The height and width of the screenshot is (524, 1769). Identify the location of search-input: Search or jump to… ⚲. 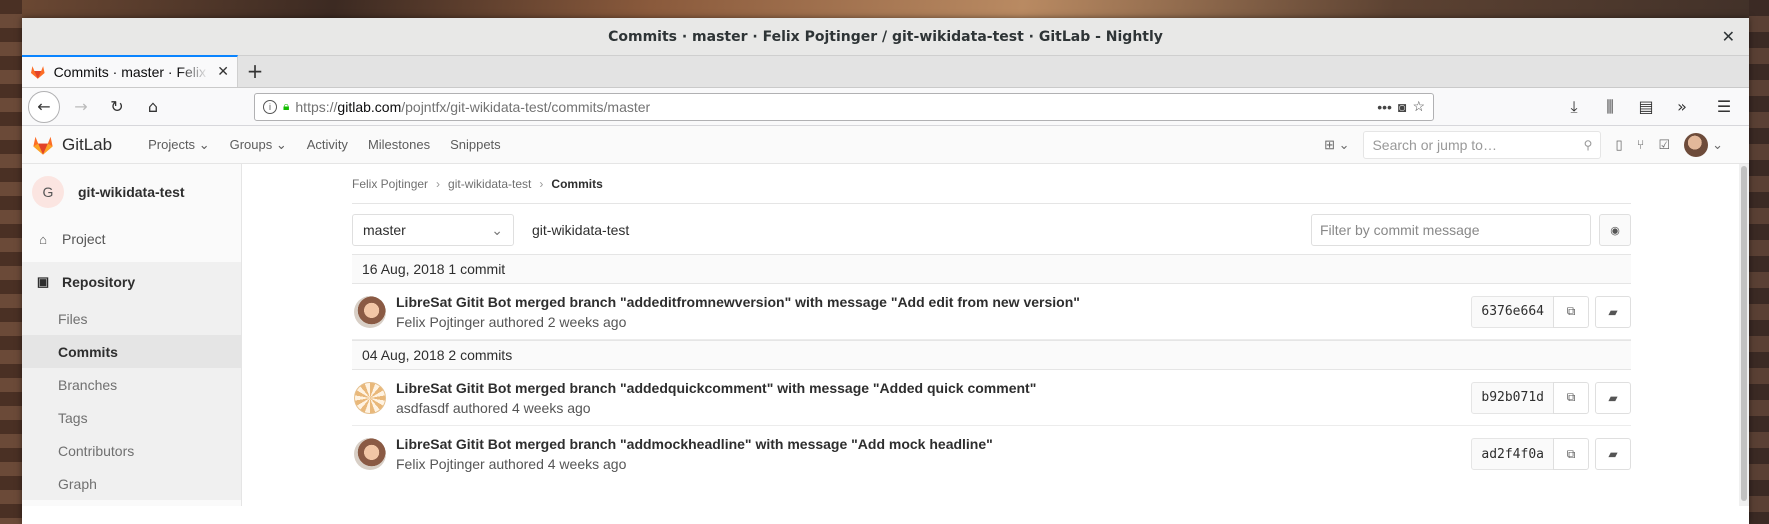
(1482, 144).